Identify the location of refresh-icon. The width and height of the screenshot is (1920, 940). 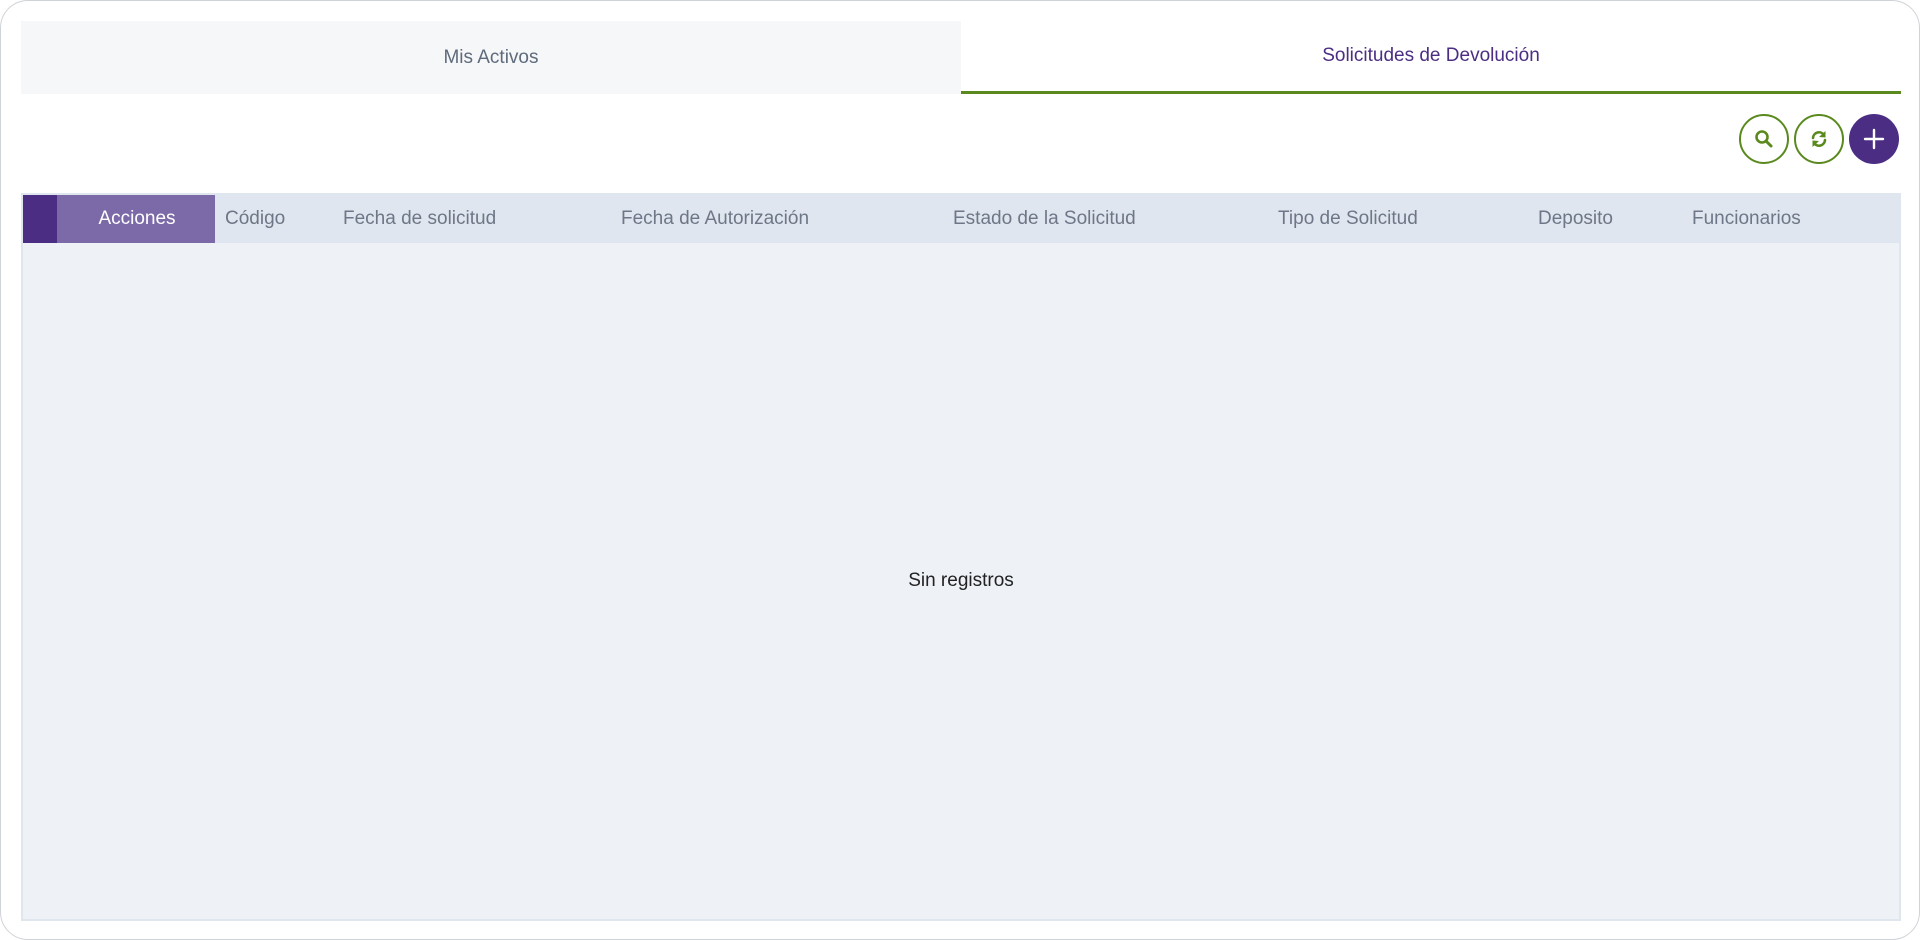
(1819, 139).